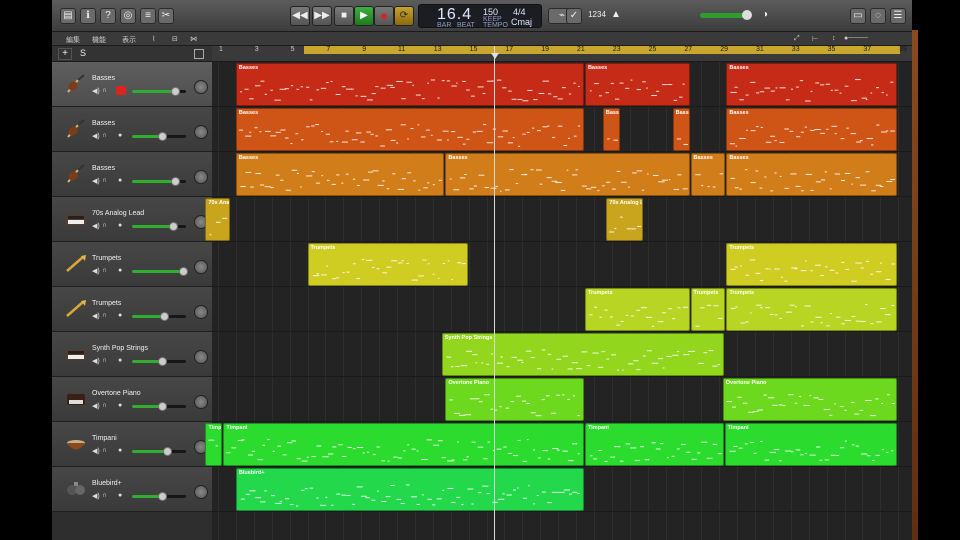  What do you see at coordinates (132, 219) in the screenshot?
I see `track-header: 70s Analog Lead ◀) ∩ ●` at bounding box center [132, 219].